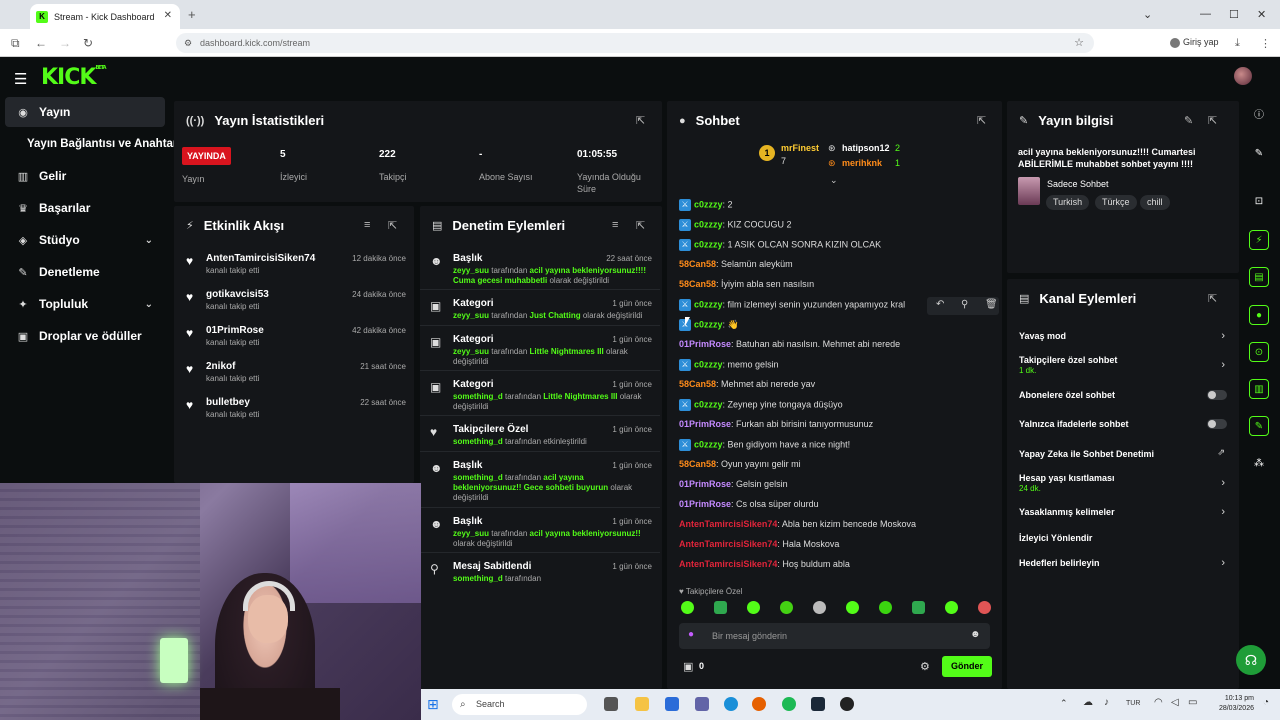  I want to click on goals-row: Hedefleri belirleyin, so click(1119, 563).